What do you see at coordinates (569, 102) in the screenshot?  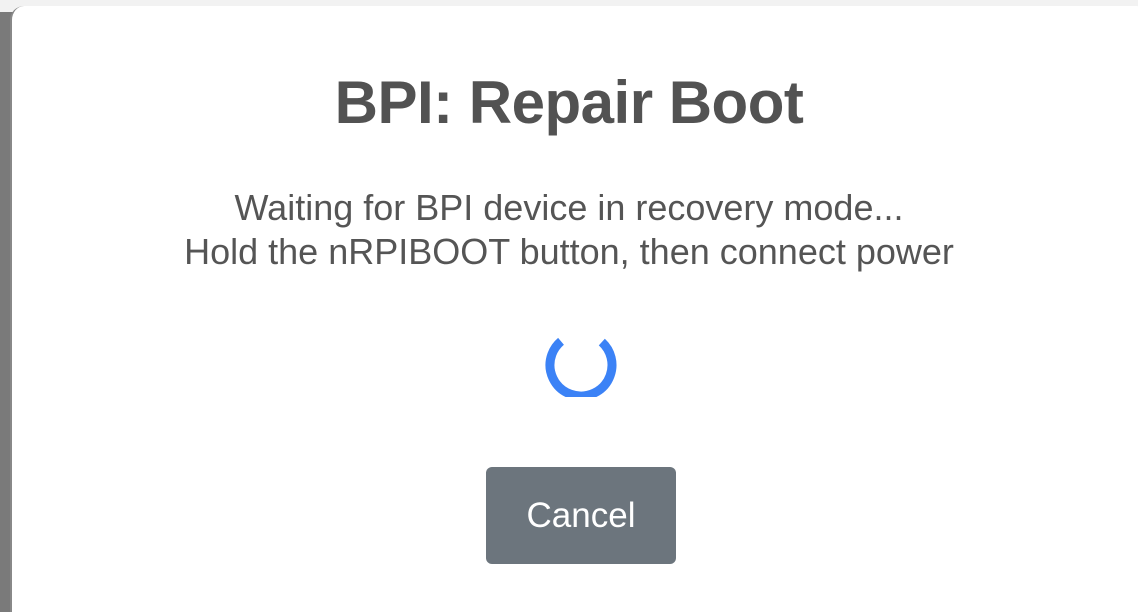 I see `dialog-title: BPI: Repair Boot` at bounding box center [569, 102].